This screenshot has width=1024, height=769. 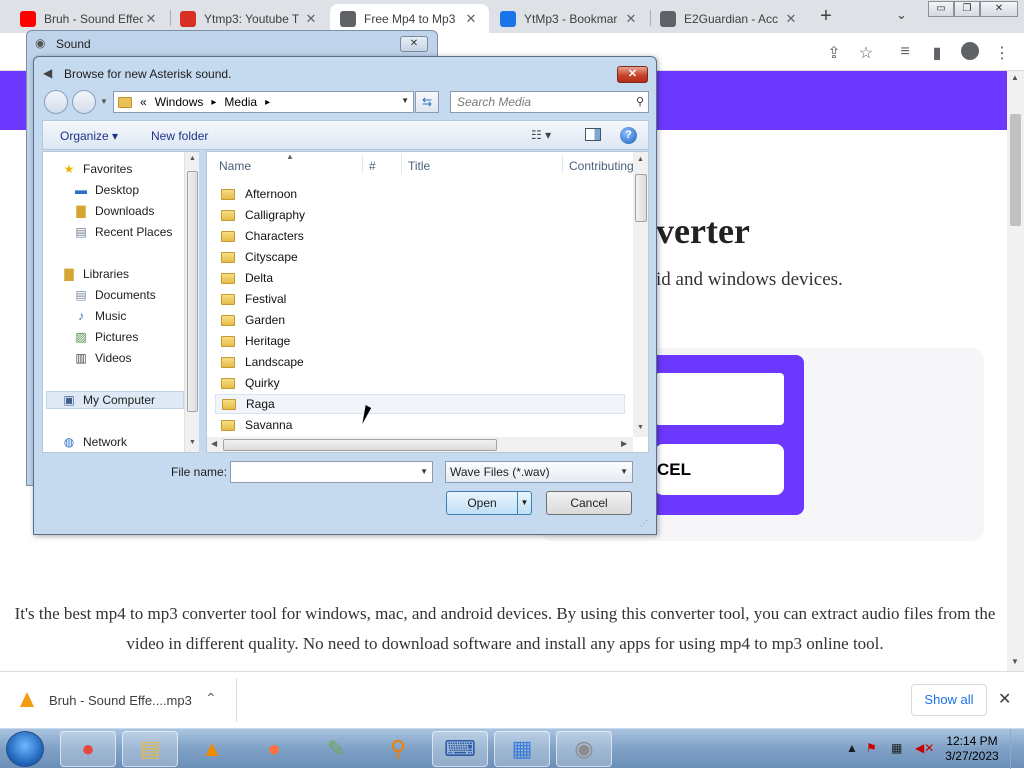 What do you see at coordinates (593, 134) in the screenshot?
I see `preview-pane-icon` at bounding box center [593, 134].